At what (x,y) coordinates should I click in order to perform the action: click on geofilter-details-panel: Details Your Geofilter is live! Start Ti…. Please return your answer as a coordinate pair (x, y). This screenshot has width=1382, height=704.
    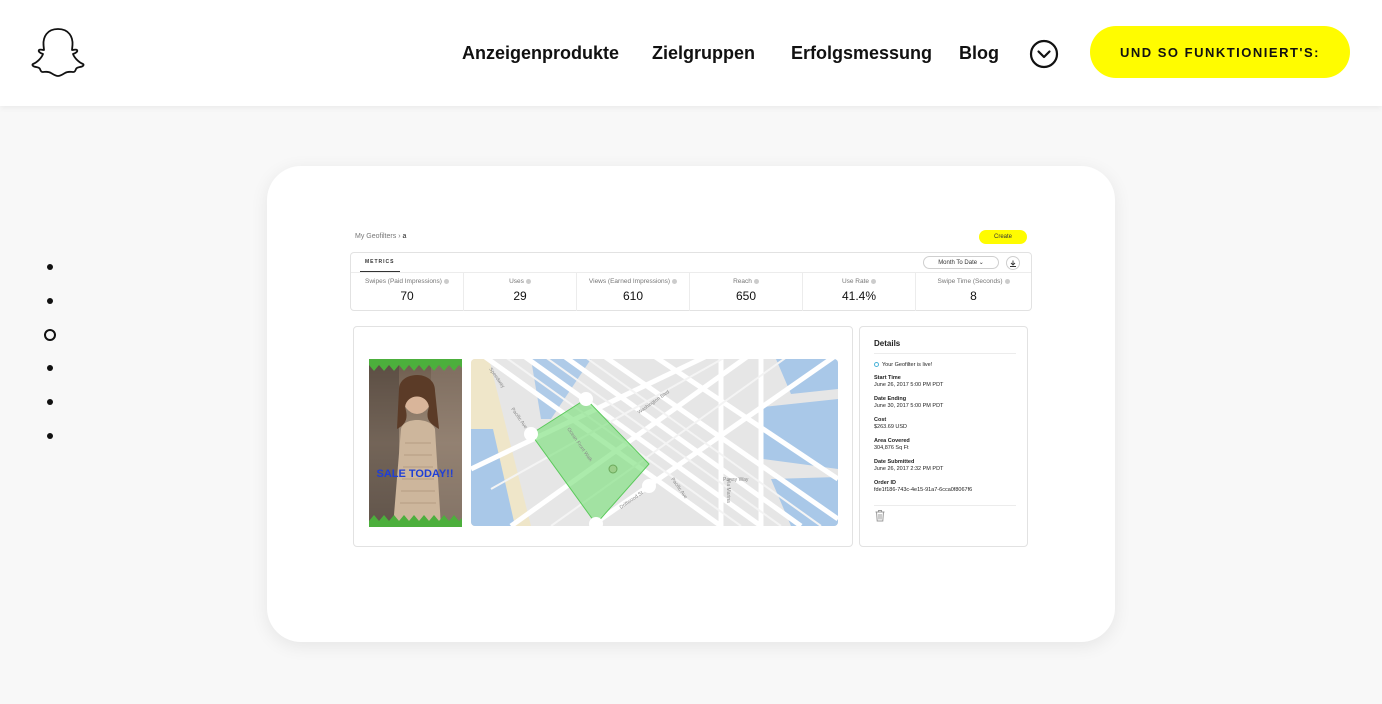
    Looking at the image, I should click on (943, 436).